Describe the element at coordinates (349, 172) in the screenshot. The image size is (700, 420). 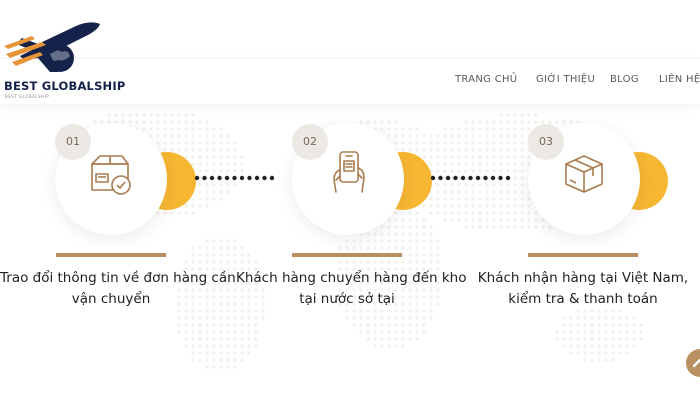
I see `phone-in-hand-icon` at that location.